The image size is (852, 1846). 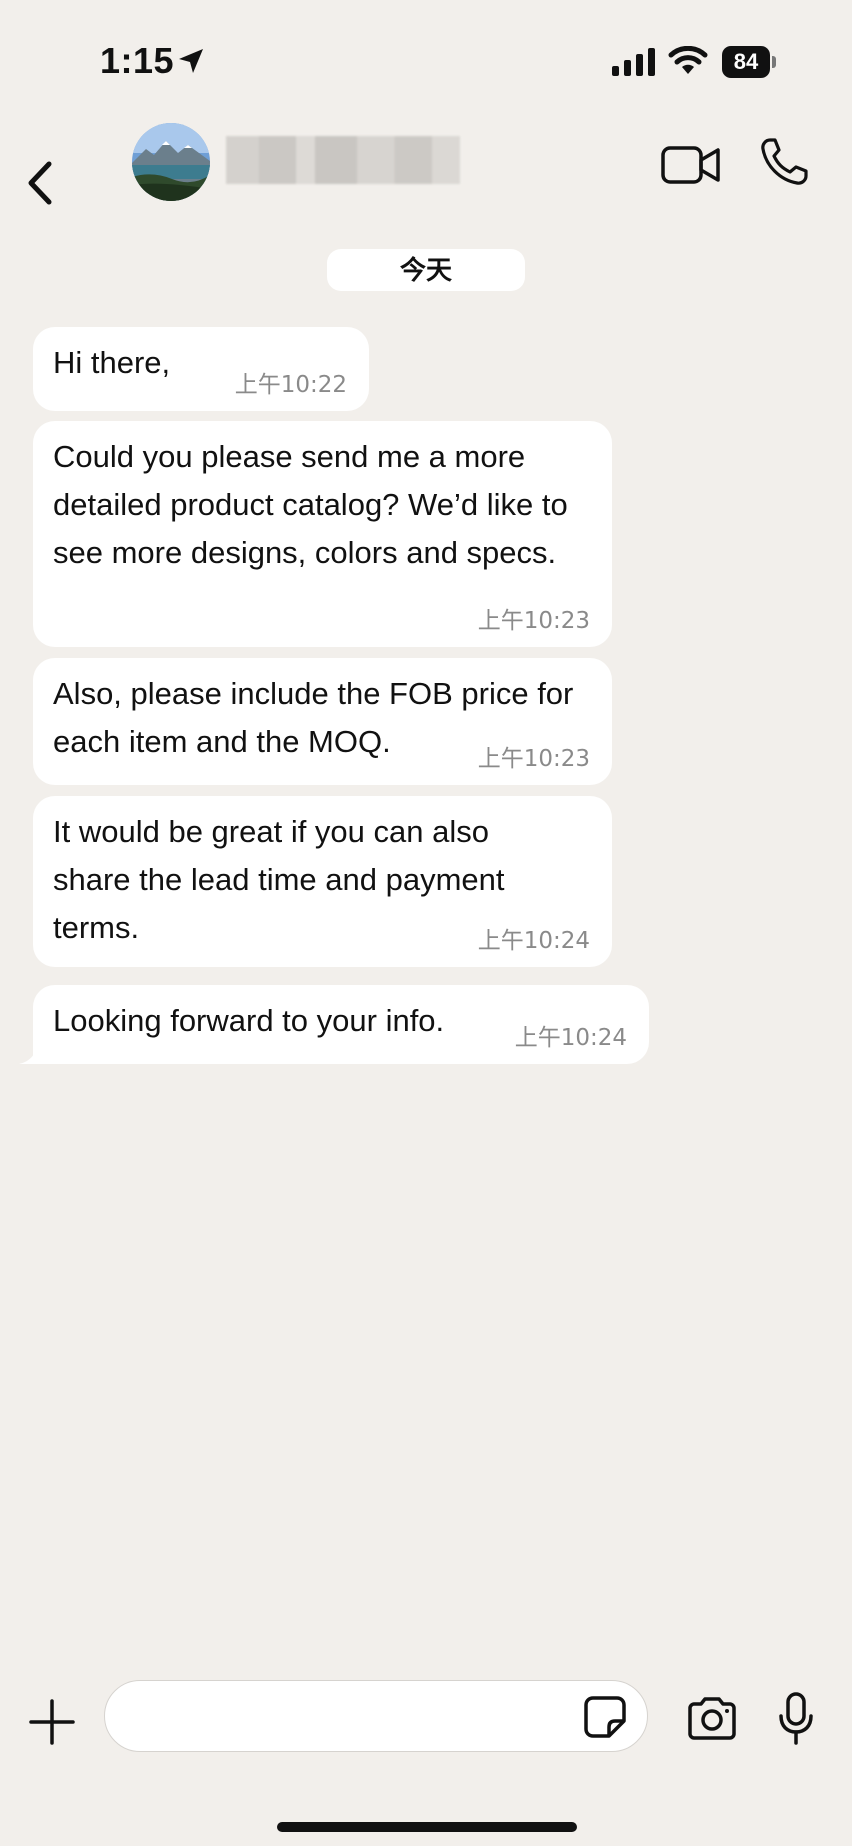 What do you see at coordinates (746, 62) in the screenshot?
I see `battery-level: 84` at bounding box center [746, 62].